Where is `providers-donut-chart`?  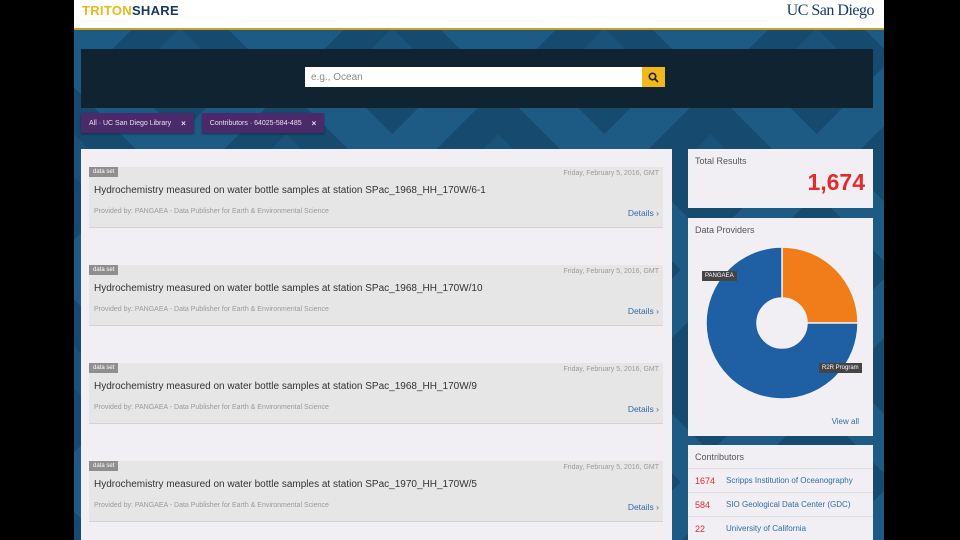
providers-donut-chart is located at coordinates (782, 323).